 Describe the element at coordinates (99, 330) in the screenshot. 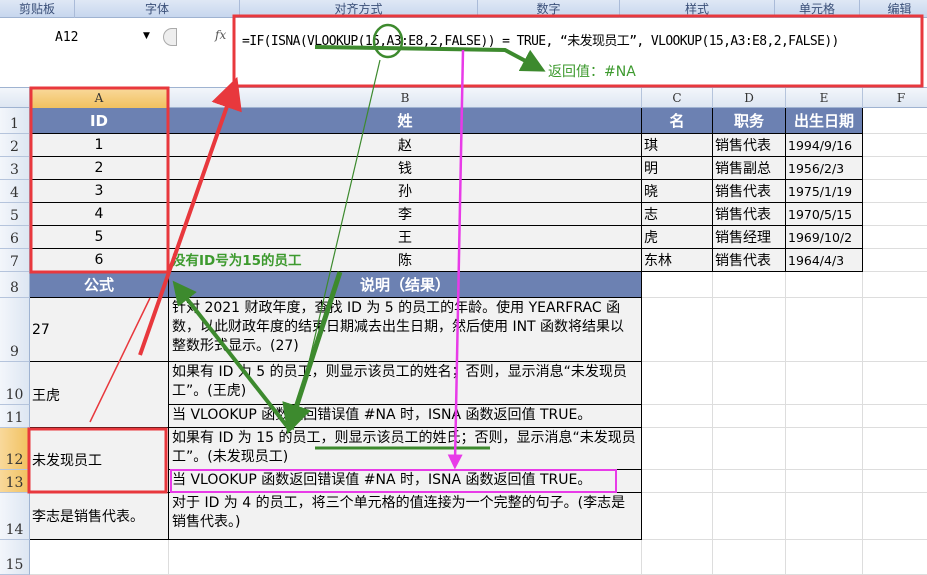

I see `result-cell: 27` at that location.